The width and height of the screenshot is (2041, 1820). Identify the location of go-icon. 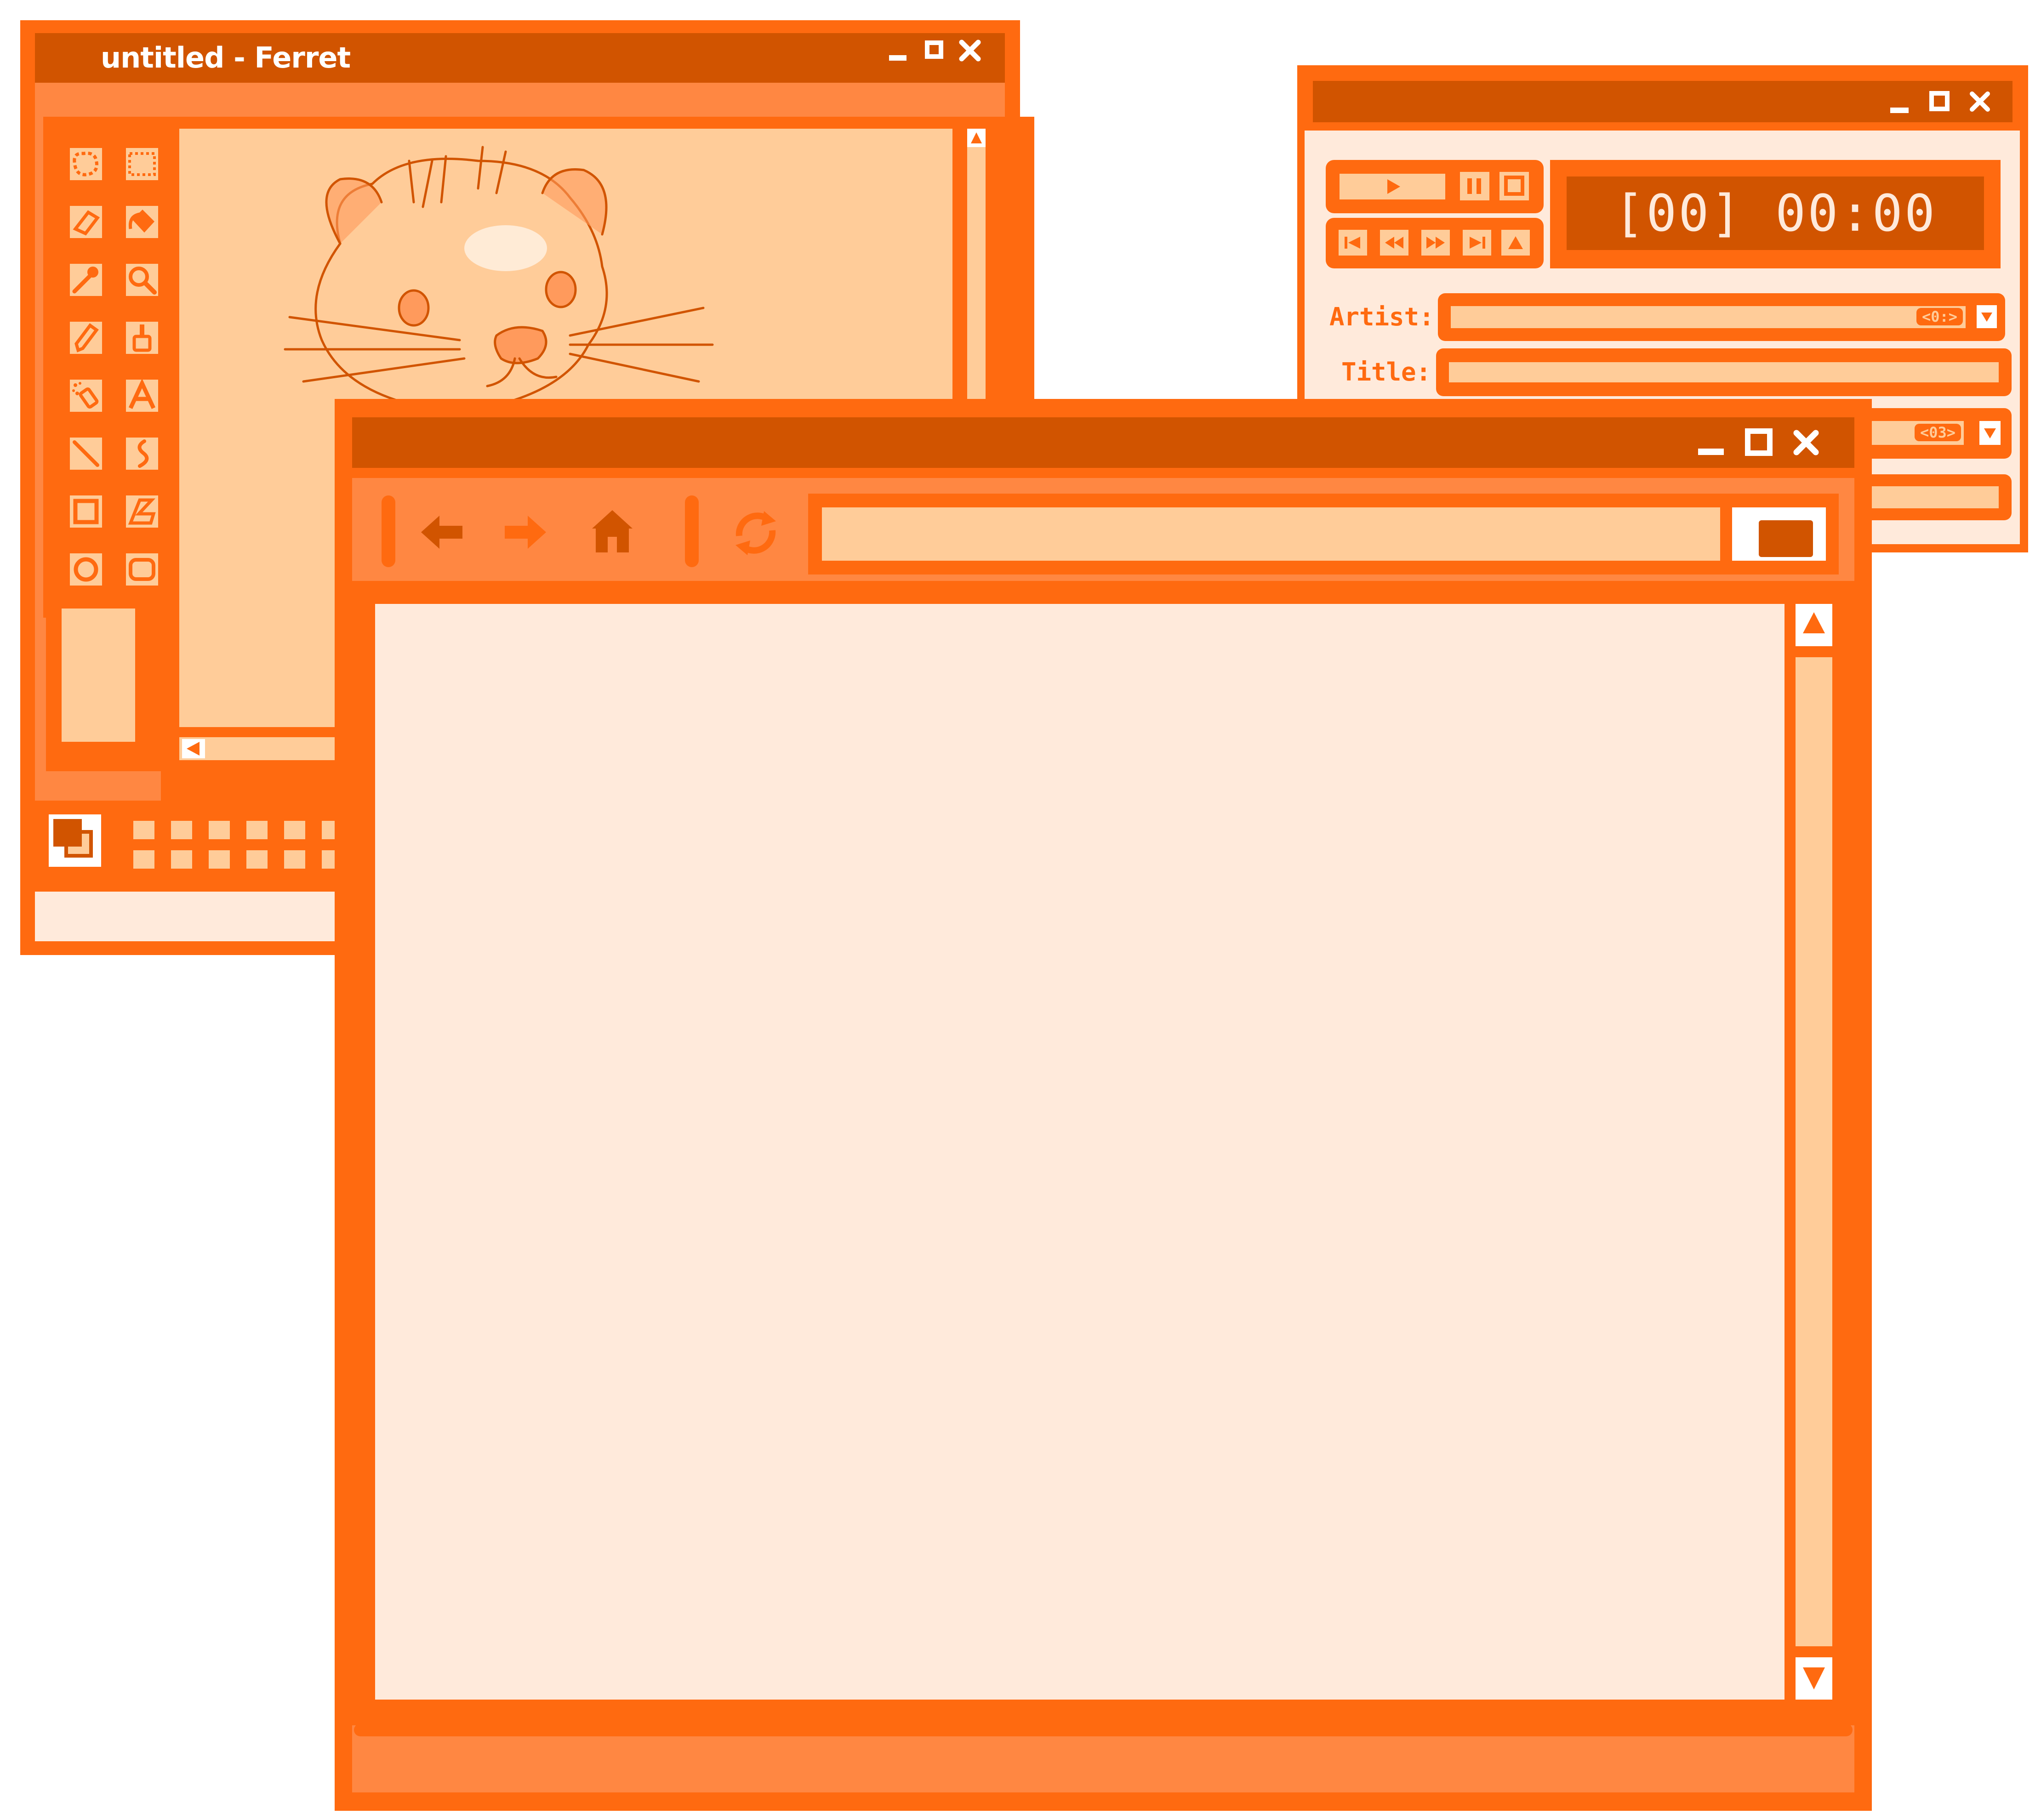
(1786, 538).